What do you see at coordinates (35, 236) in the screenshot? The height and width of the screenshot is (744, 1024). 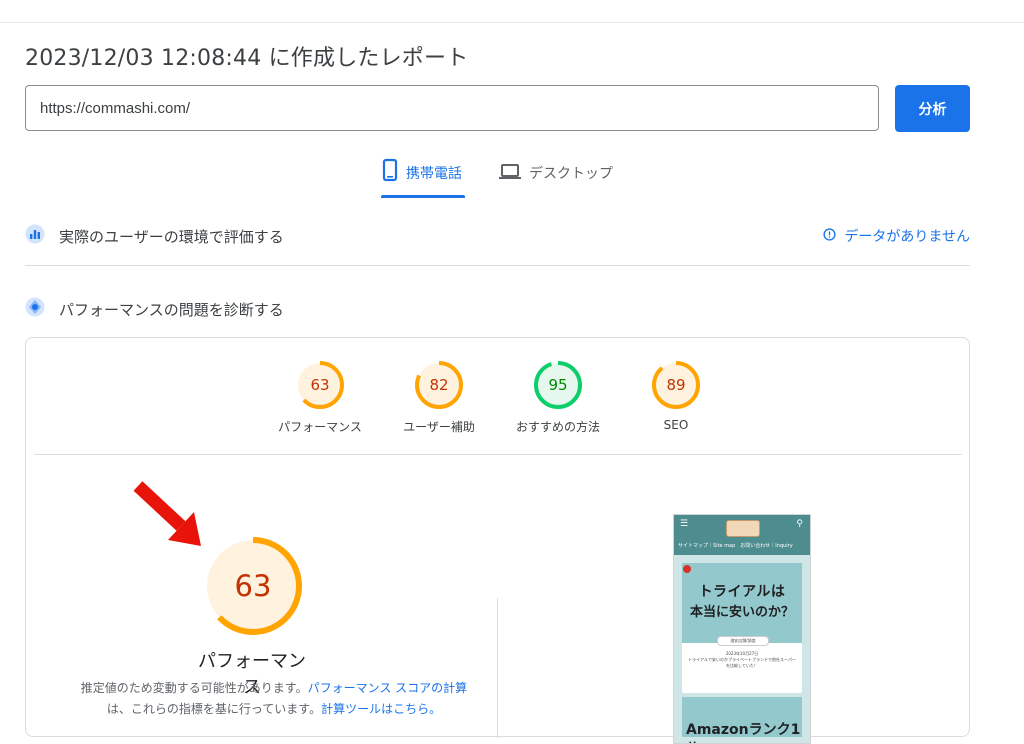 I see `users-chart-icon` at bounding box center [35, 236].